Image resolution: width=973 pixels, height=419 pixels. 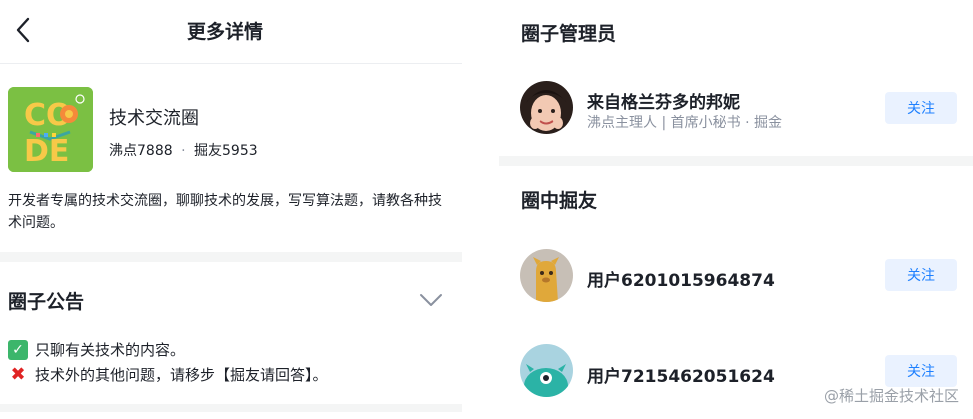 I want to click on circle-logo: CO DE, so click(x=50, y=129).